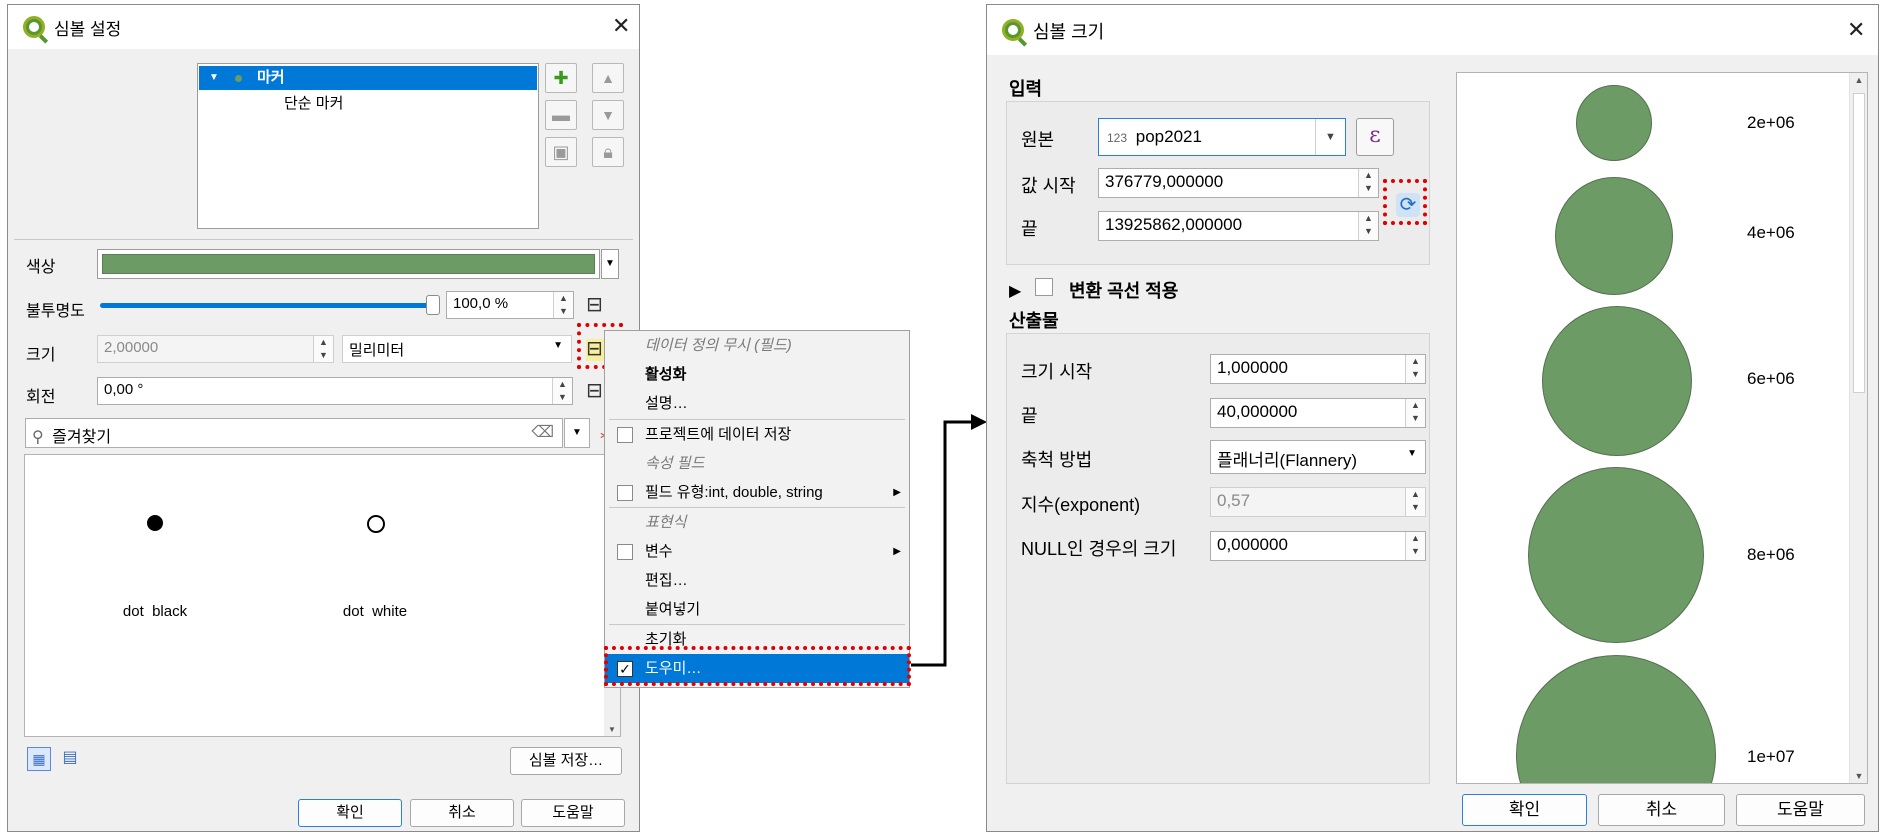 The image size is (1885, 836). Describe the element at coordinates (608, 78) in the screenshot. I see `move-up-button: ▲` at that location.